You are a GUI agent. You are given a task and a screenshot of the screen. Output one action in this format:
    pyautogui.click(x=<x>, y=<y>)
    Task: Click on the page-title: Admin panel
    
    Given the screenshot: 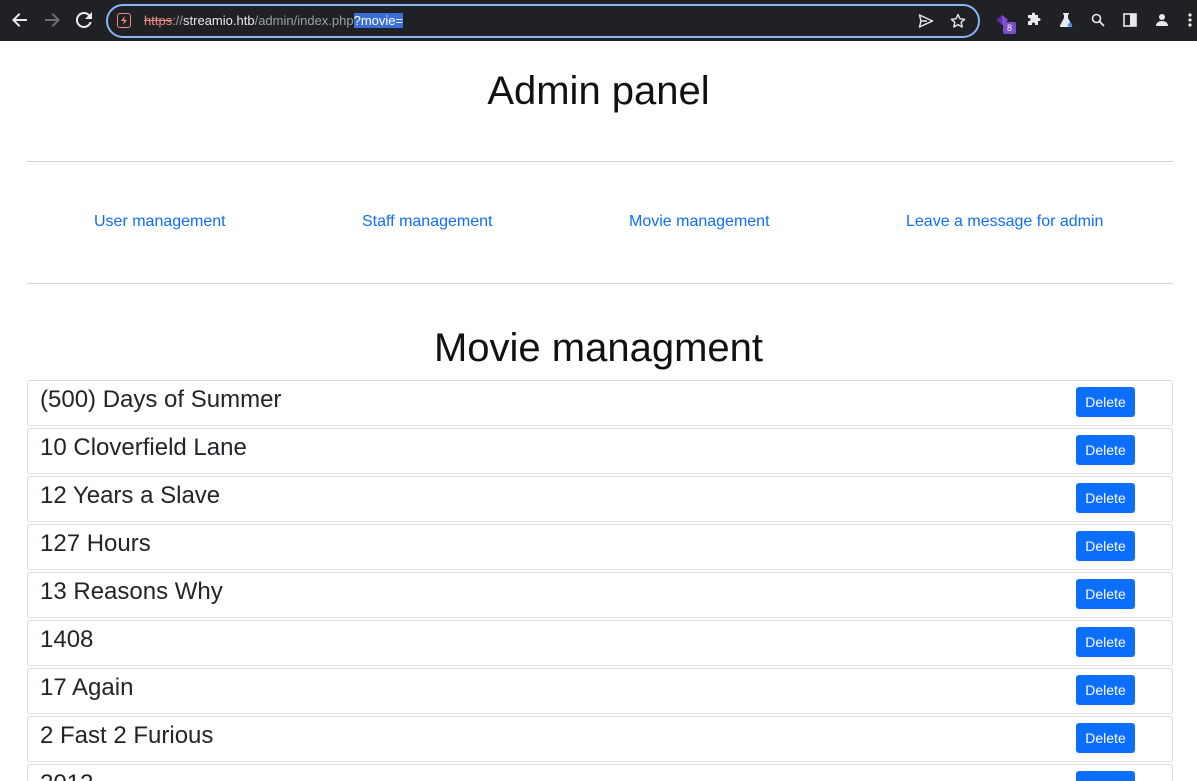 What is the action you would take?
    pyautogui.click(x=598, y=91)
    